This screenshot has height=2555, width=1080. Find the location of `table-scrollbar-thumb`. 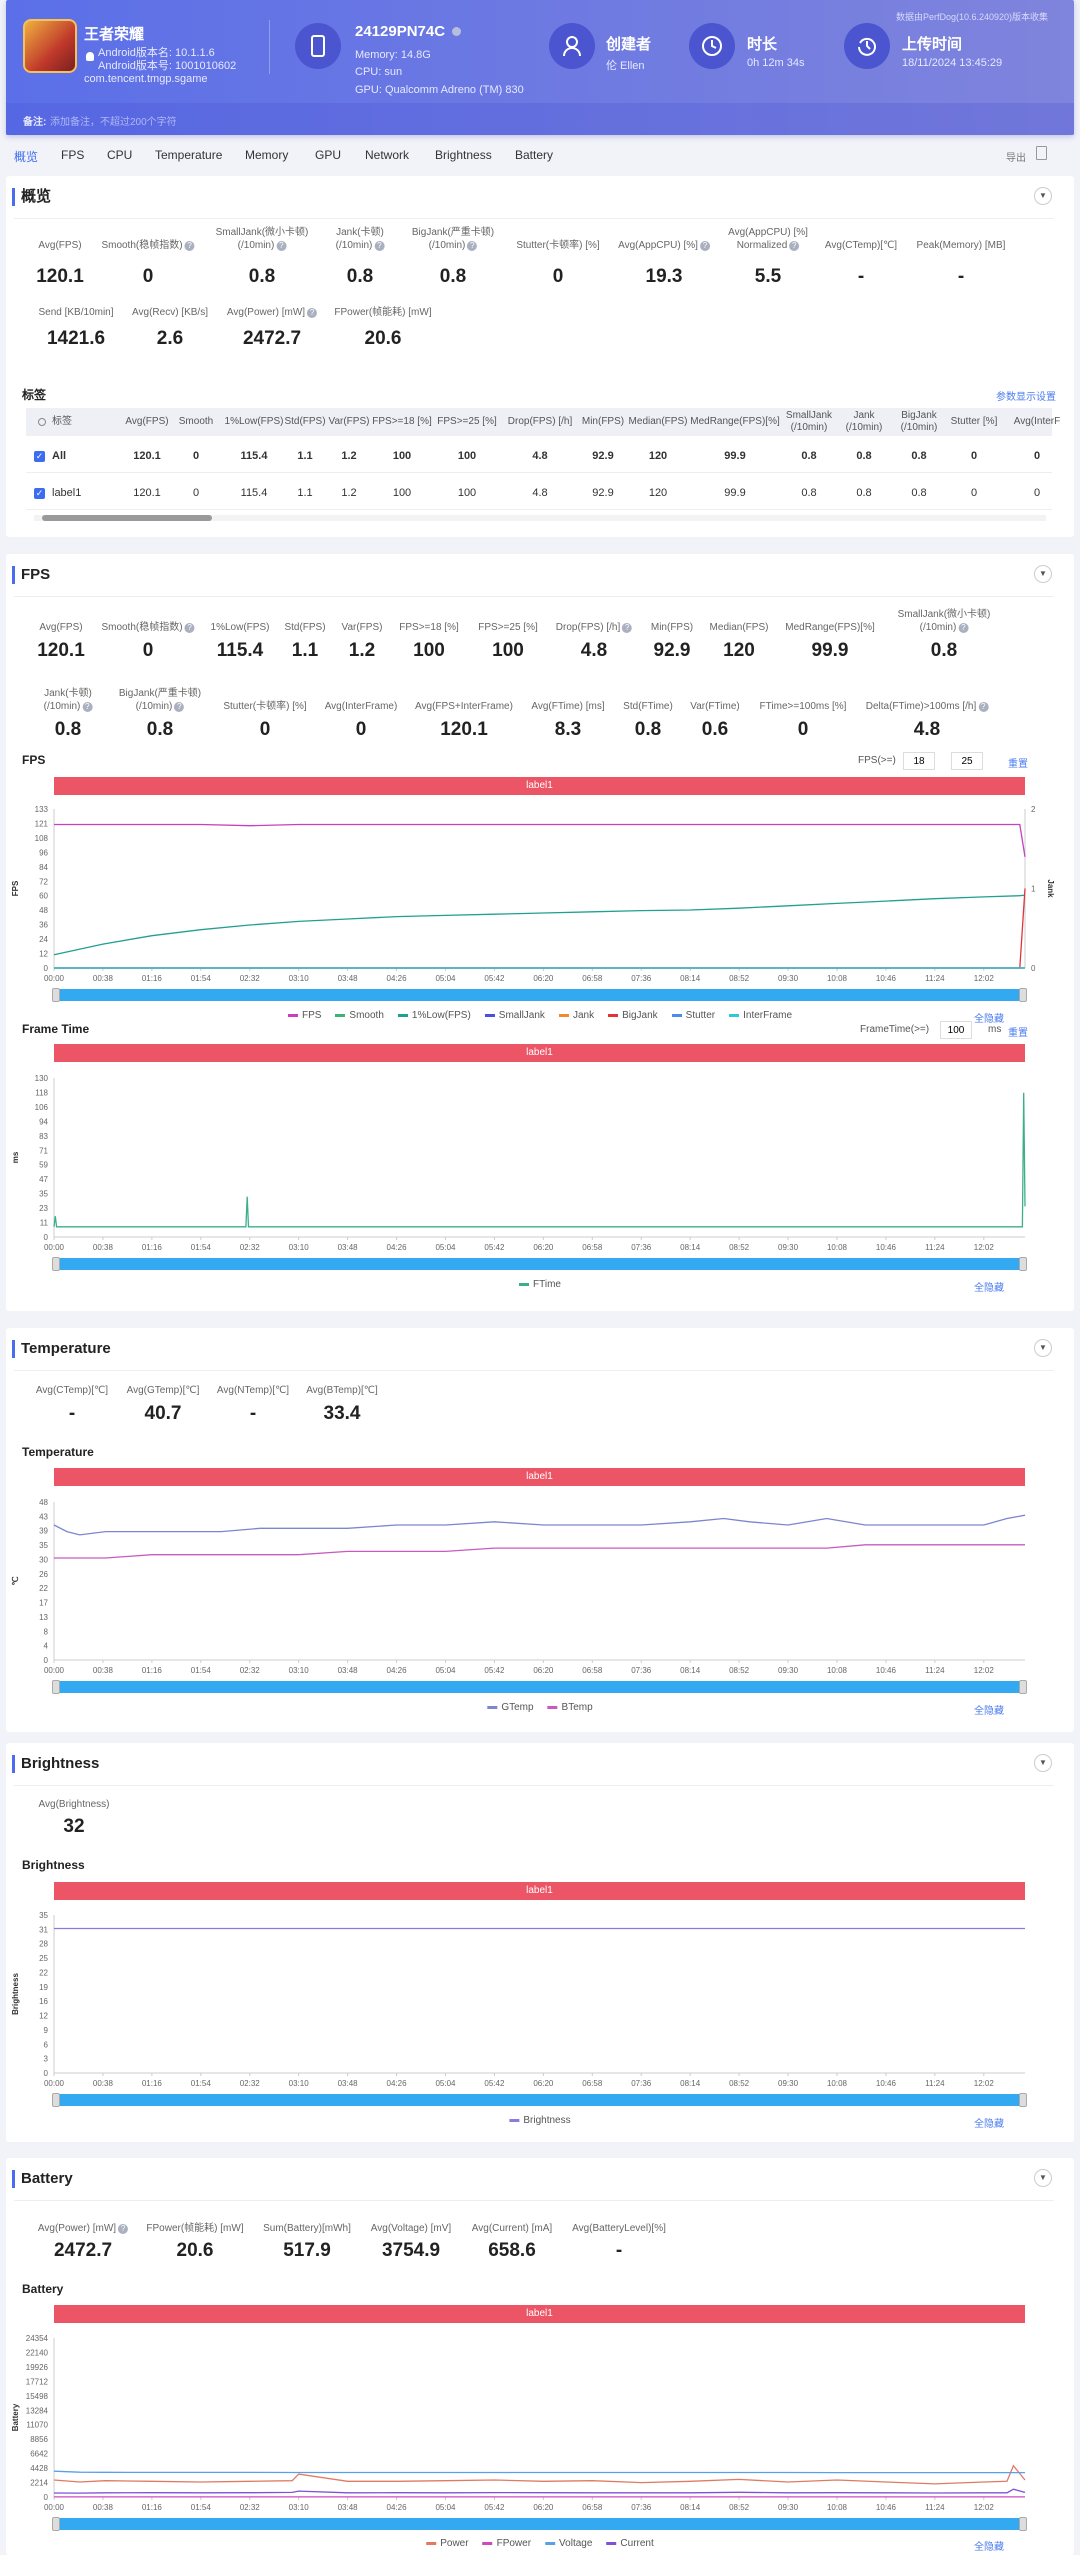

table-scrollbar-thumb is located at coordinates (127, 518).